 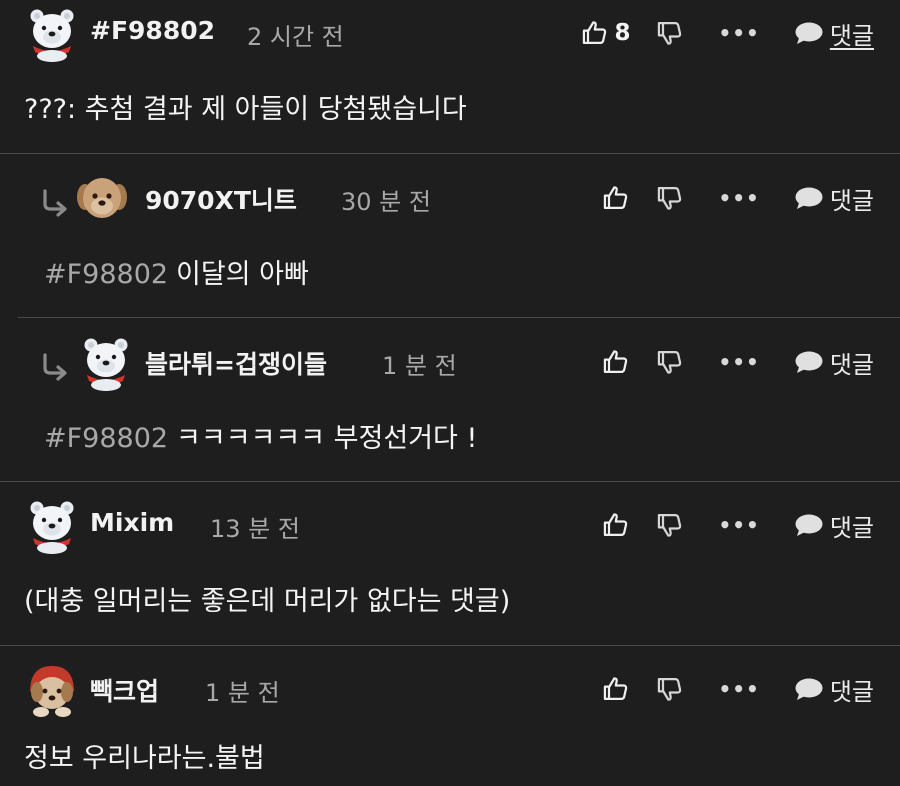 What do you see at coordinates (450, 689) in the screenshot?
I see `comment-header: 빽크업 1 분 전 ••• 댓글` at bounding box center [450, 689].